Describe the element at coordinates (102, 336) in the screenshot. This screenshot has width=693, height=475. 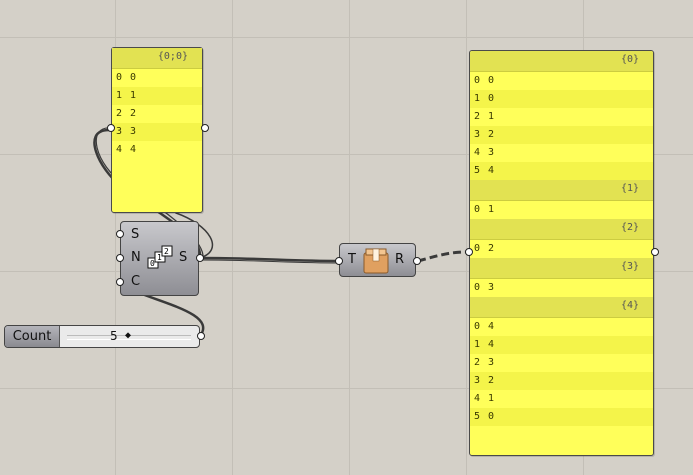
I see `count-slider: Count 5 ◆` at that location.